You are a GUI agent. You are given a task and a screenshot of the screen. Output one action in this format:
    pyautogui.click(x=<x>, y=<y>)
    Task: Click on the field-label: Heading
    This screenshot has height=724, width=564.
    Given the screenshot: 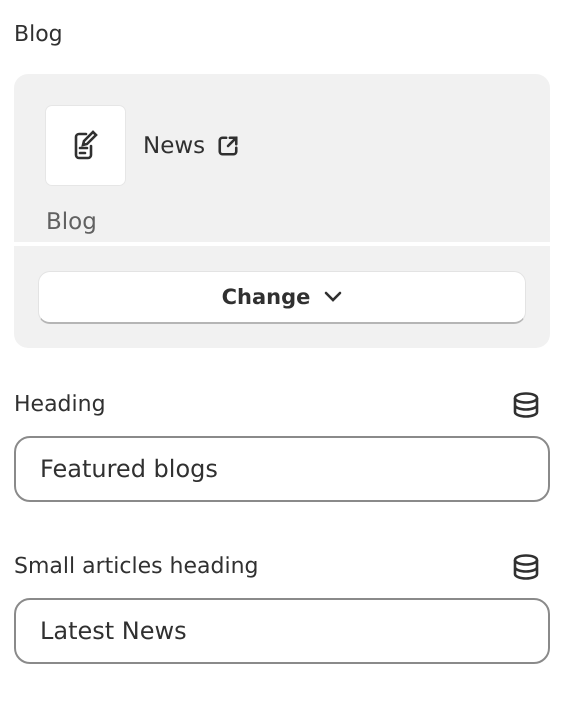 What is the action you would take?
    pyautogui.click(x=60, y=405)
    